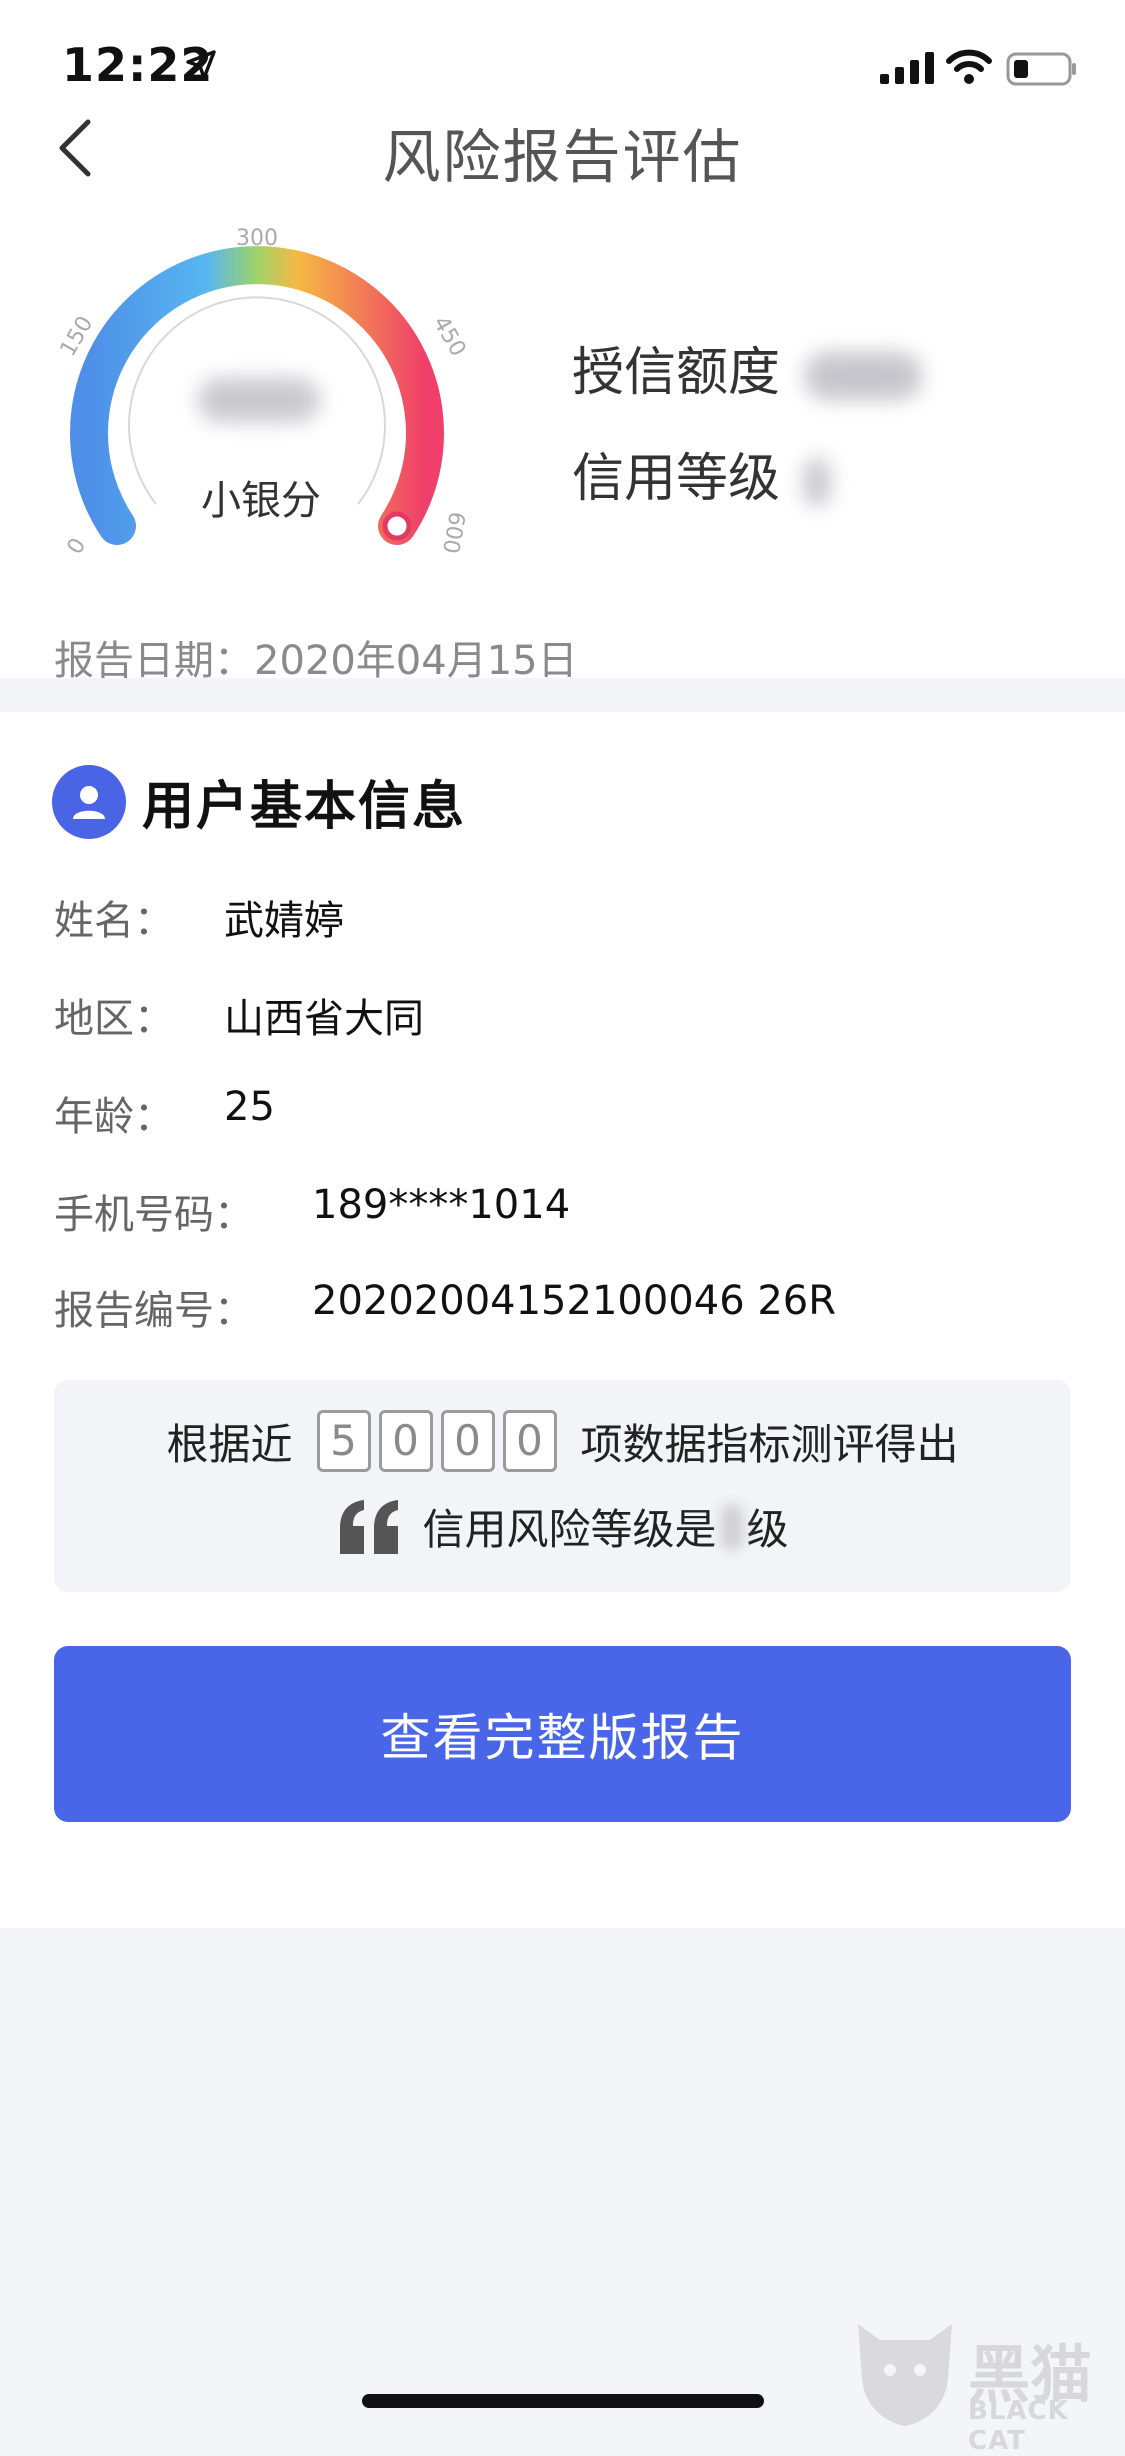  I want to click on user-avatar-icon, so click(89, 801).